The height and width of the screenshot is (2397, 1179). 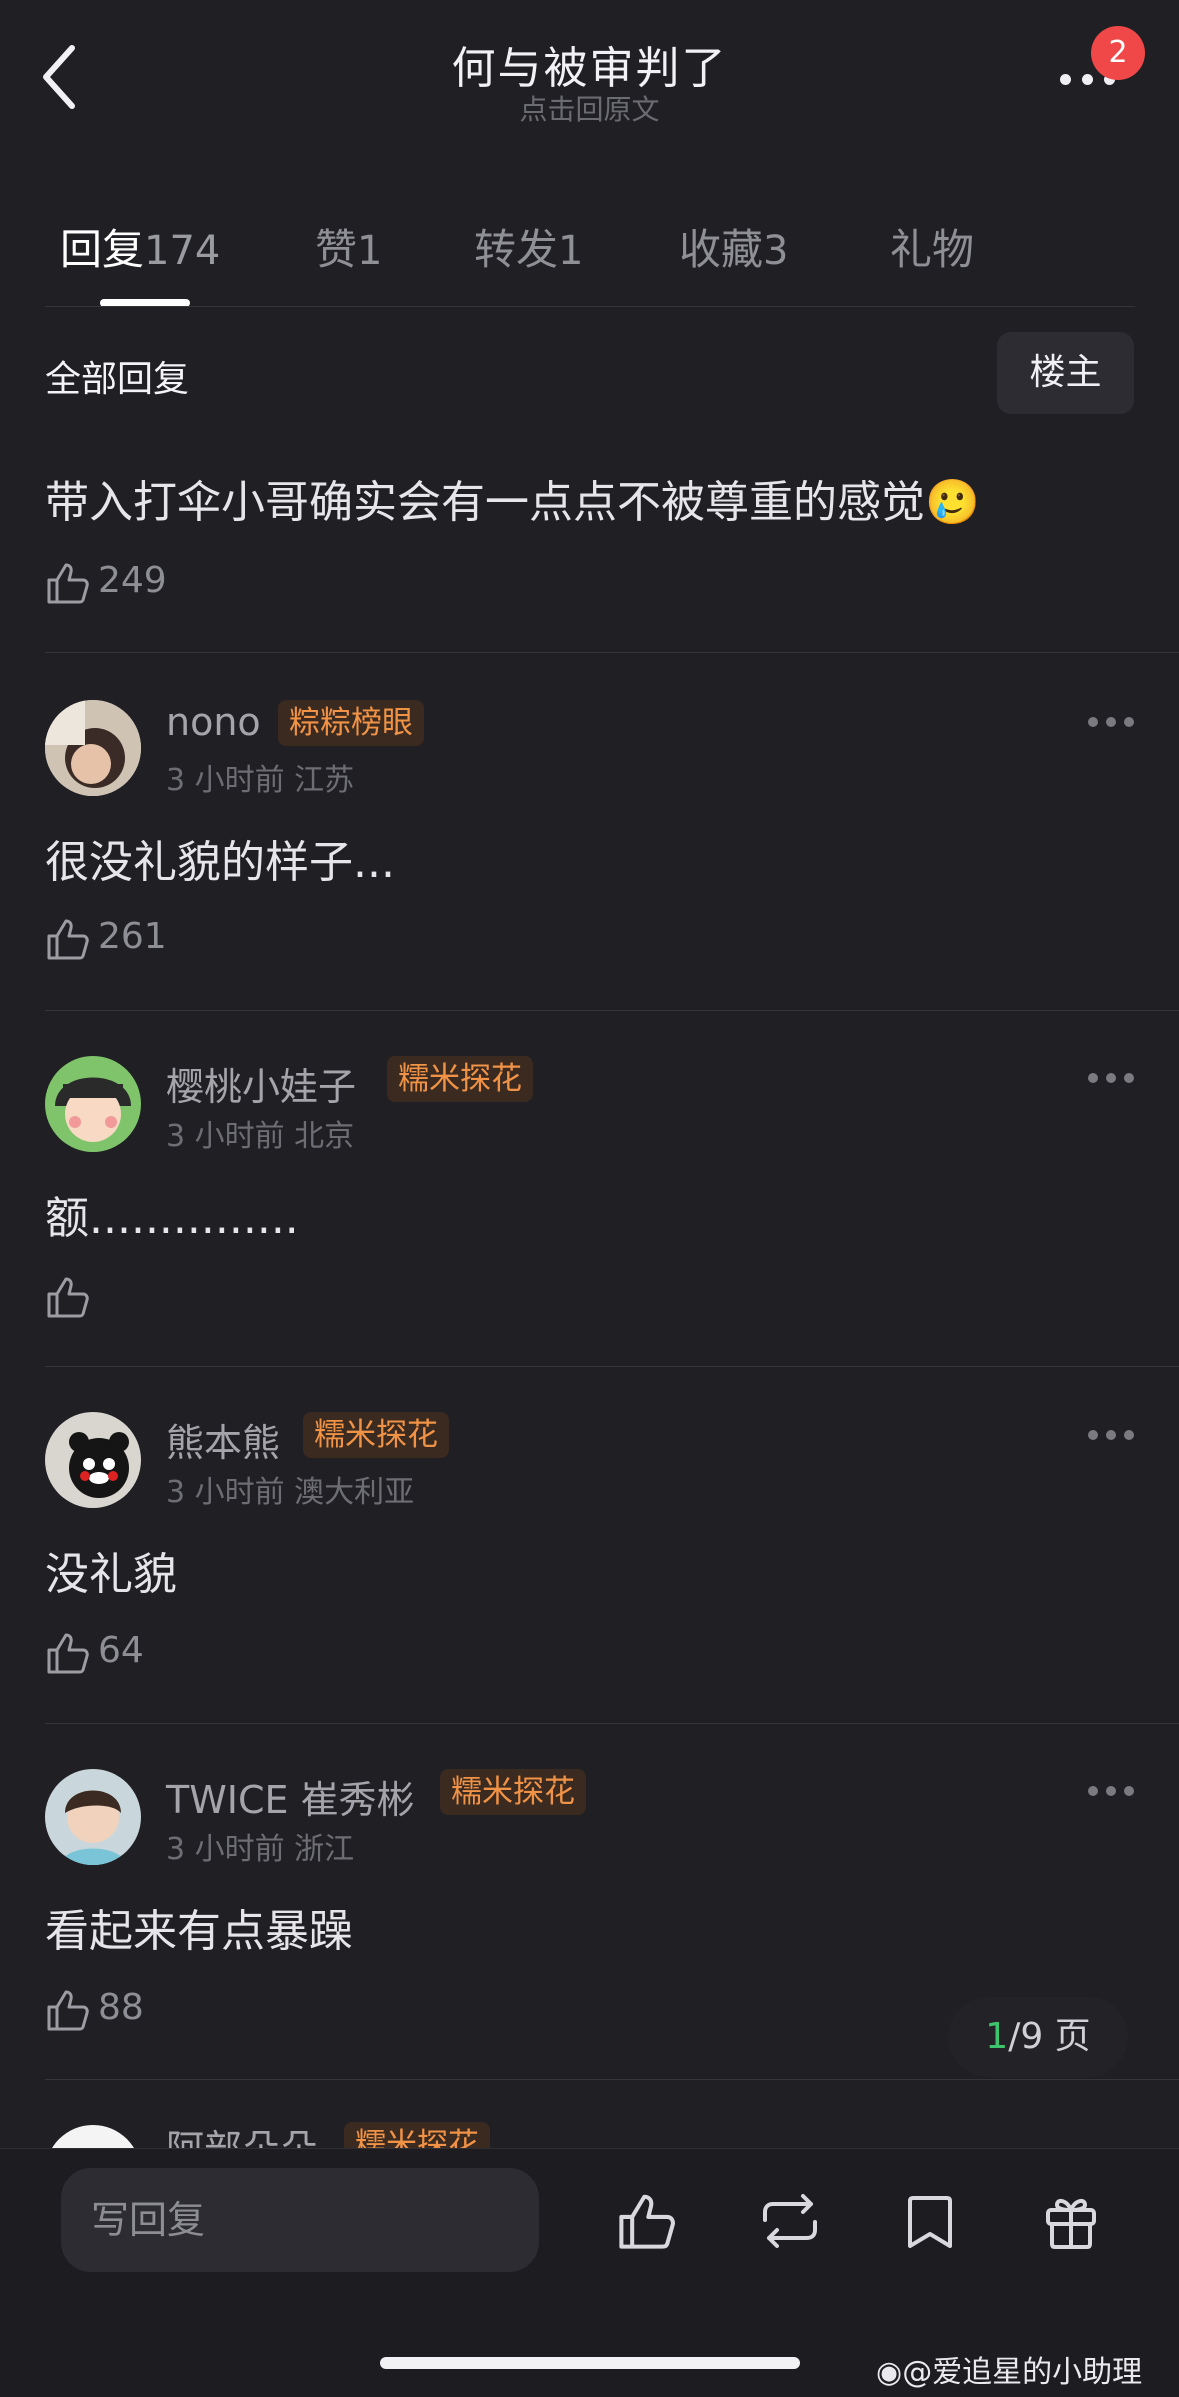 I want to click on fan-rank-badge: 糯米探花, so click(x=417, y=2135).